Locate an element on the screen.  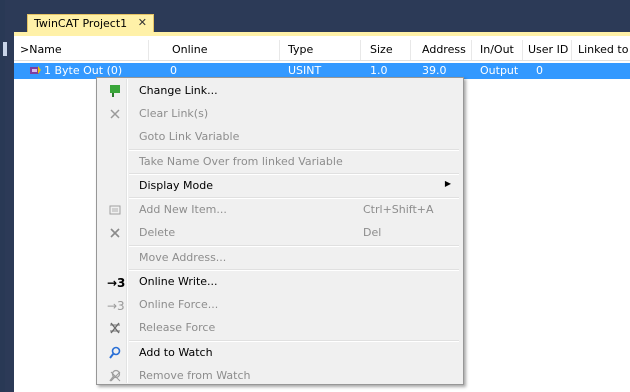
close-icon: ✕ is located at coordinates (142, 22).